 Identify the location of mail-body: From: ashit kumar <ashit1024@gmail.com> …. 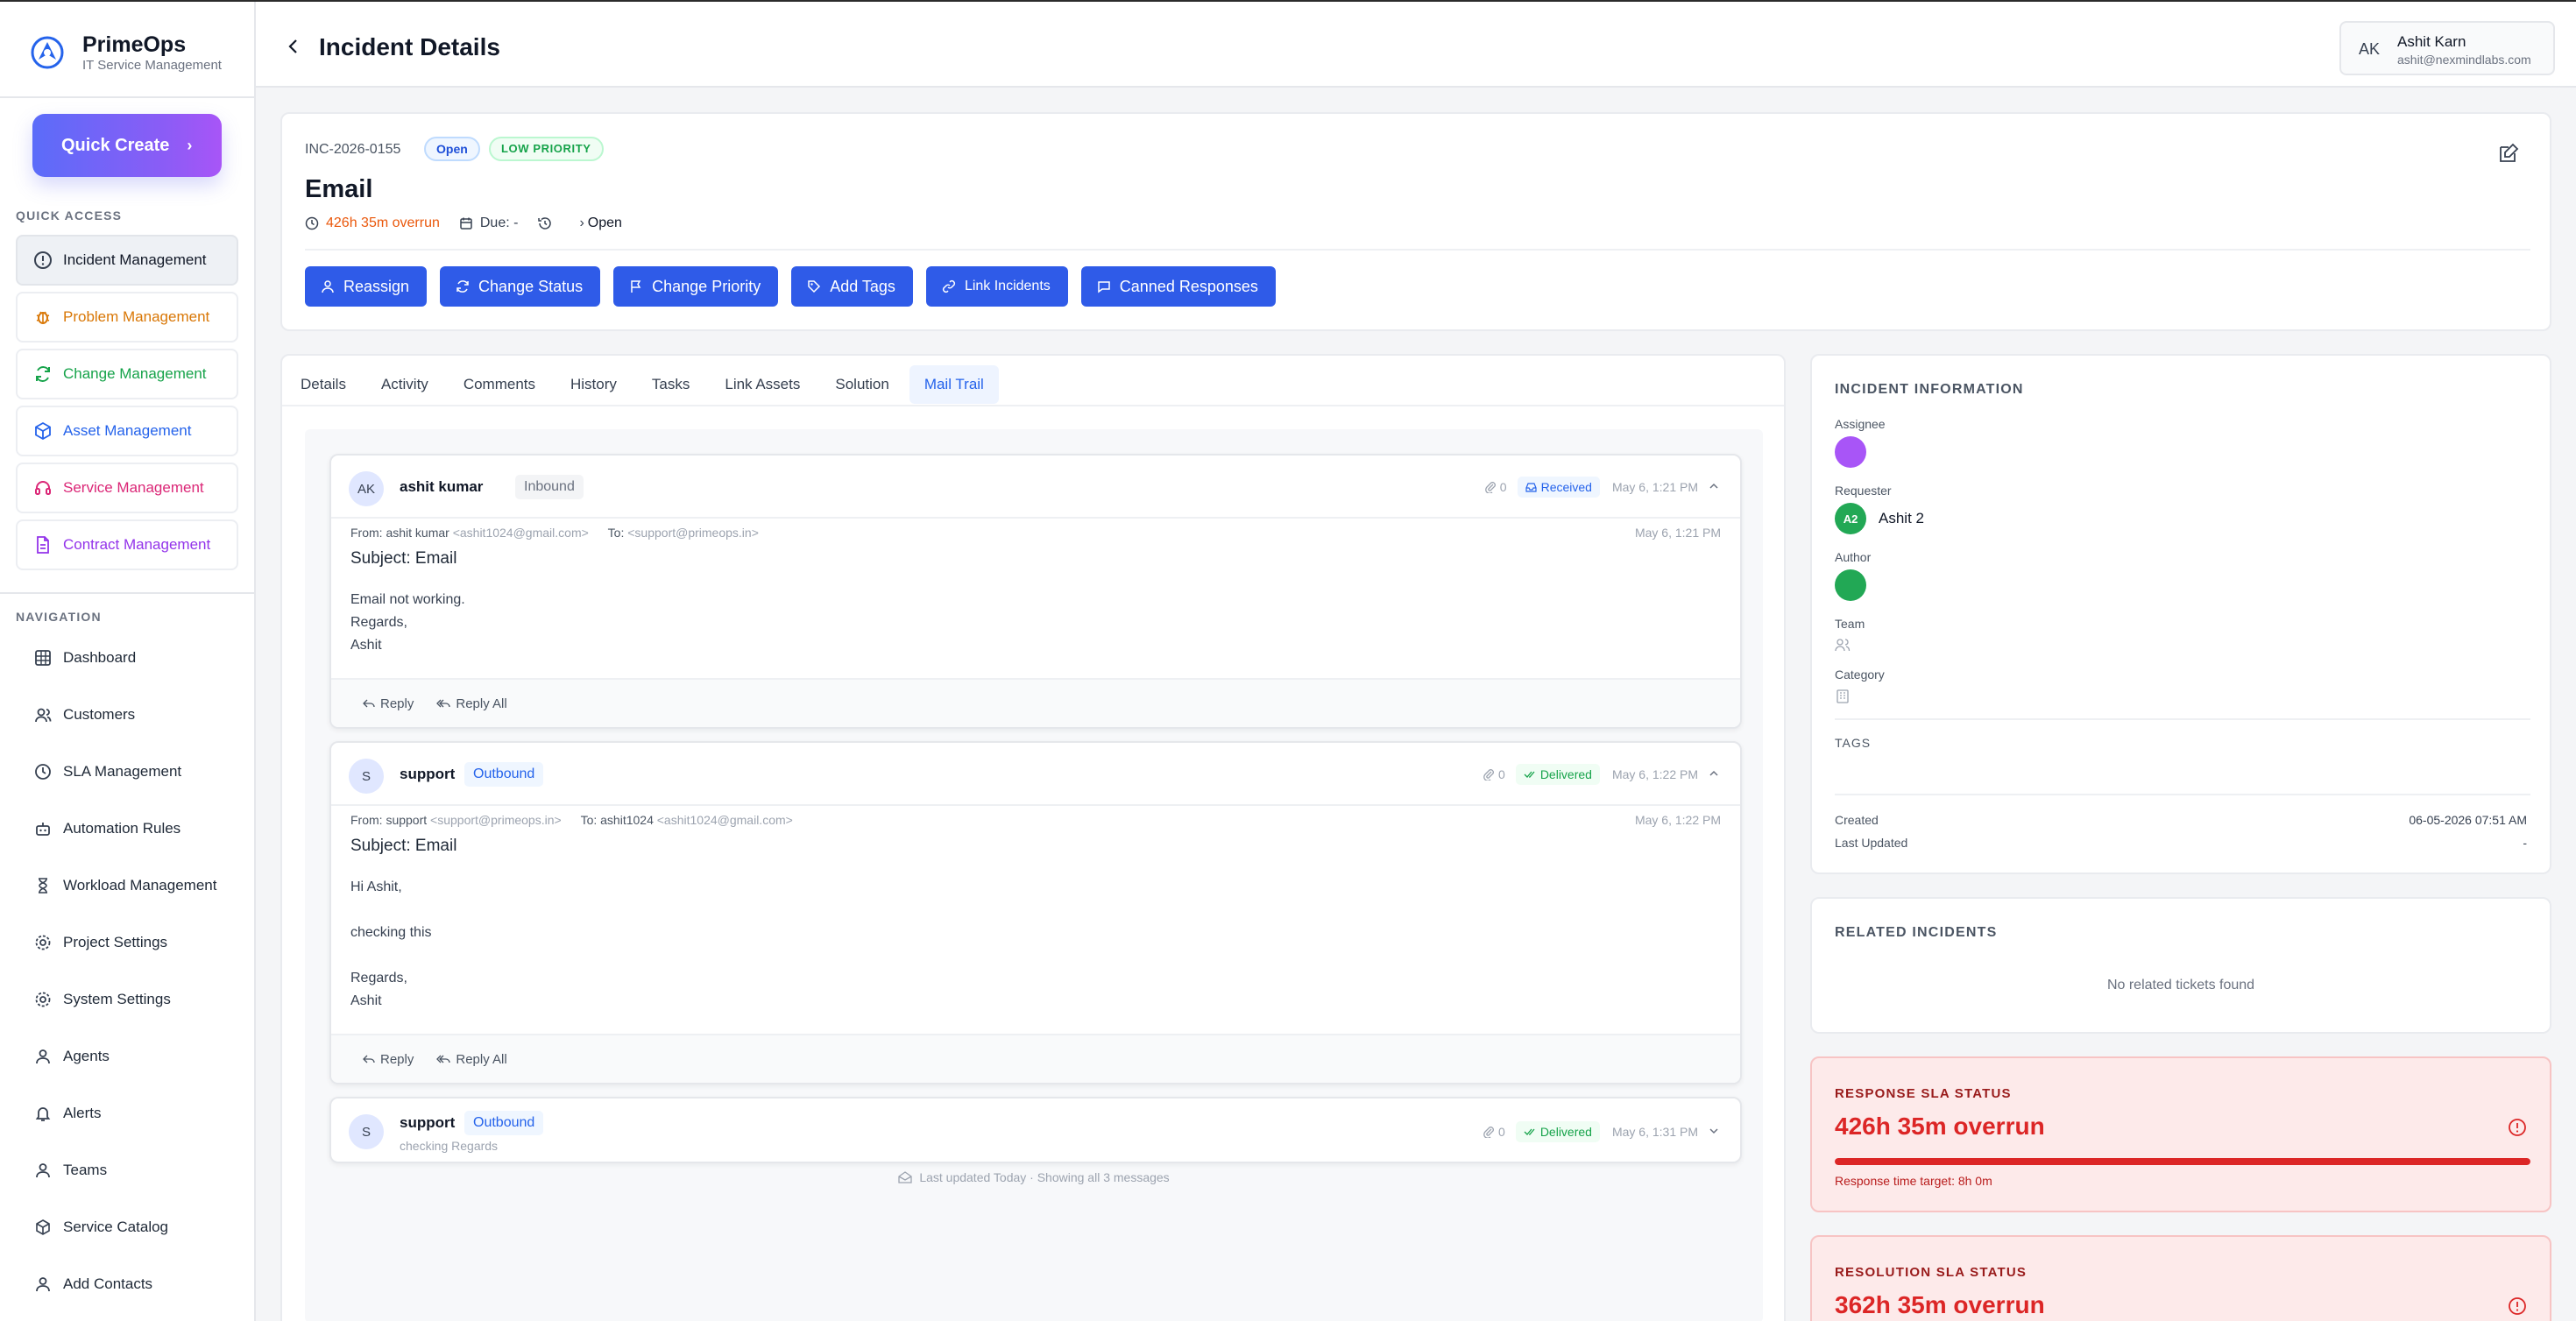
(1035, 588).